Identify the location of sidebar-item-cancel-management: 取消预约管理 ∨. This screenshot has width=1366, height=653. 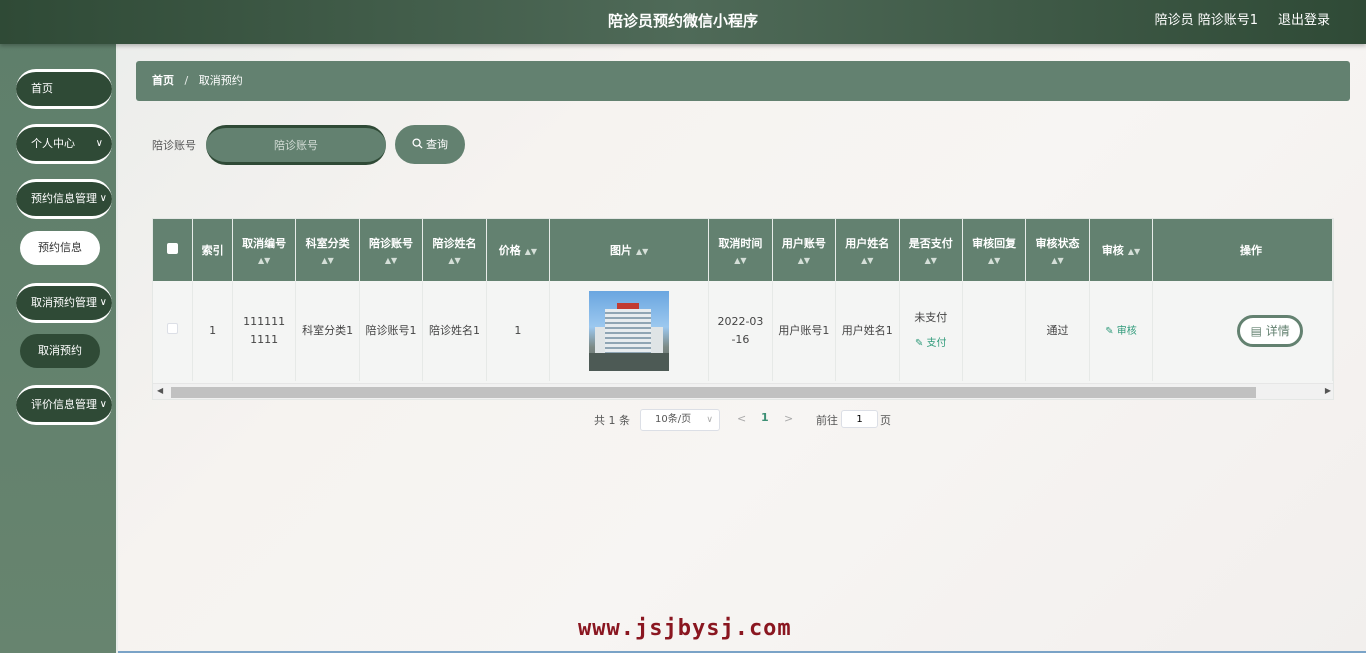
(64, 303).